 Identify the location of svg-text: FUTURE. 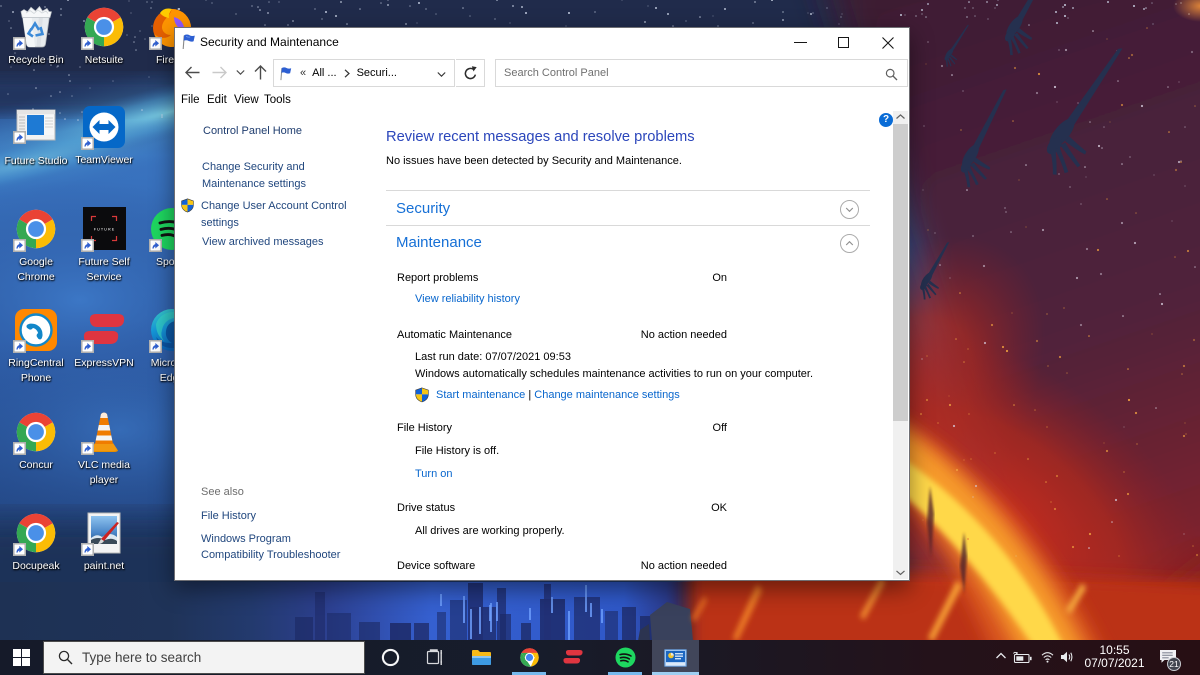
(105, 230).